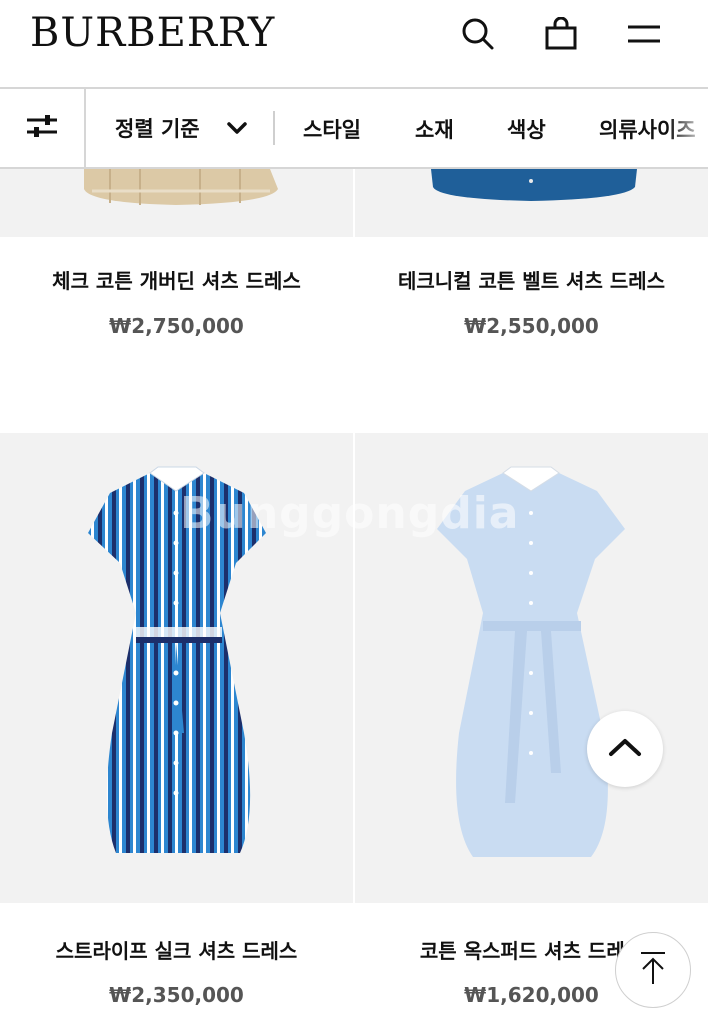 Image resolution: width=708 pixels, height=1024 pixels. I want to click on product-card: 테크니컬 코튼 벨트 셔츠 드레스 ₩2,550,000, so click(531, 300).